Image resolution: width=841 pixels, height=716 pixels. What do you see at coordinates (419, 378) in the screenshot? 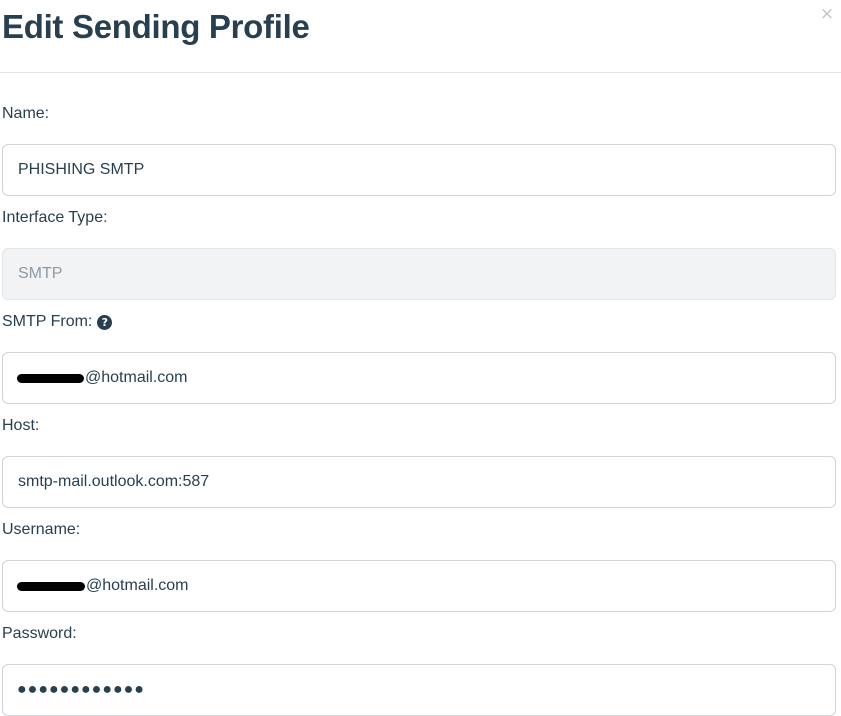
I see `smtp-from-input: @hotmail.com` at bounding box center [419, 378].